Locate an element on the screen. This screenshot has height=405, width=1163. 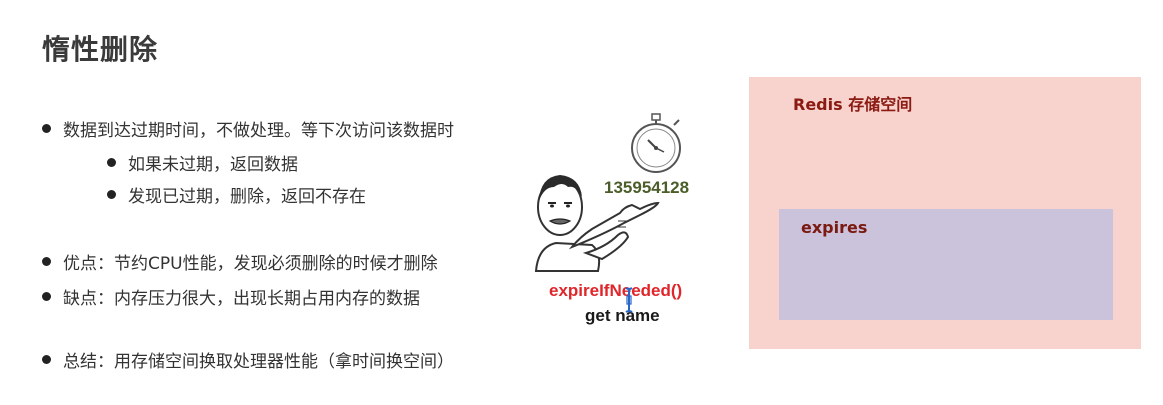
bullet-pro: 优点：节约CPU性能，发现必须删除的时候才删除 is located at coordinates (240, 261).